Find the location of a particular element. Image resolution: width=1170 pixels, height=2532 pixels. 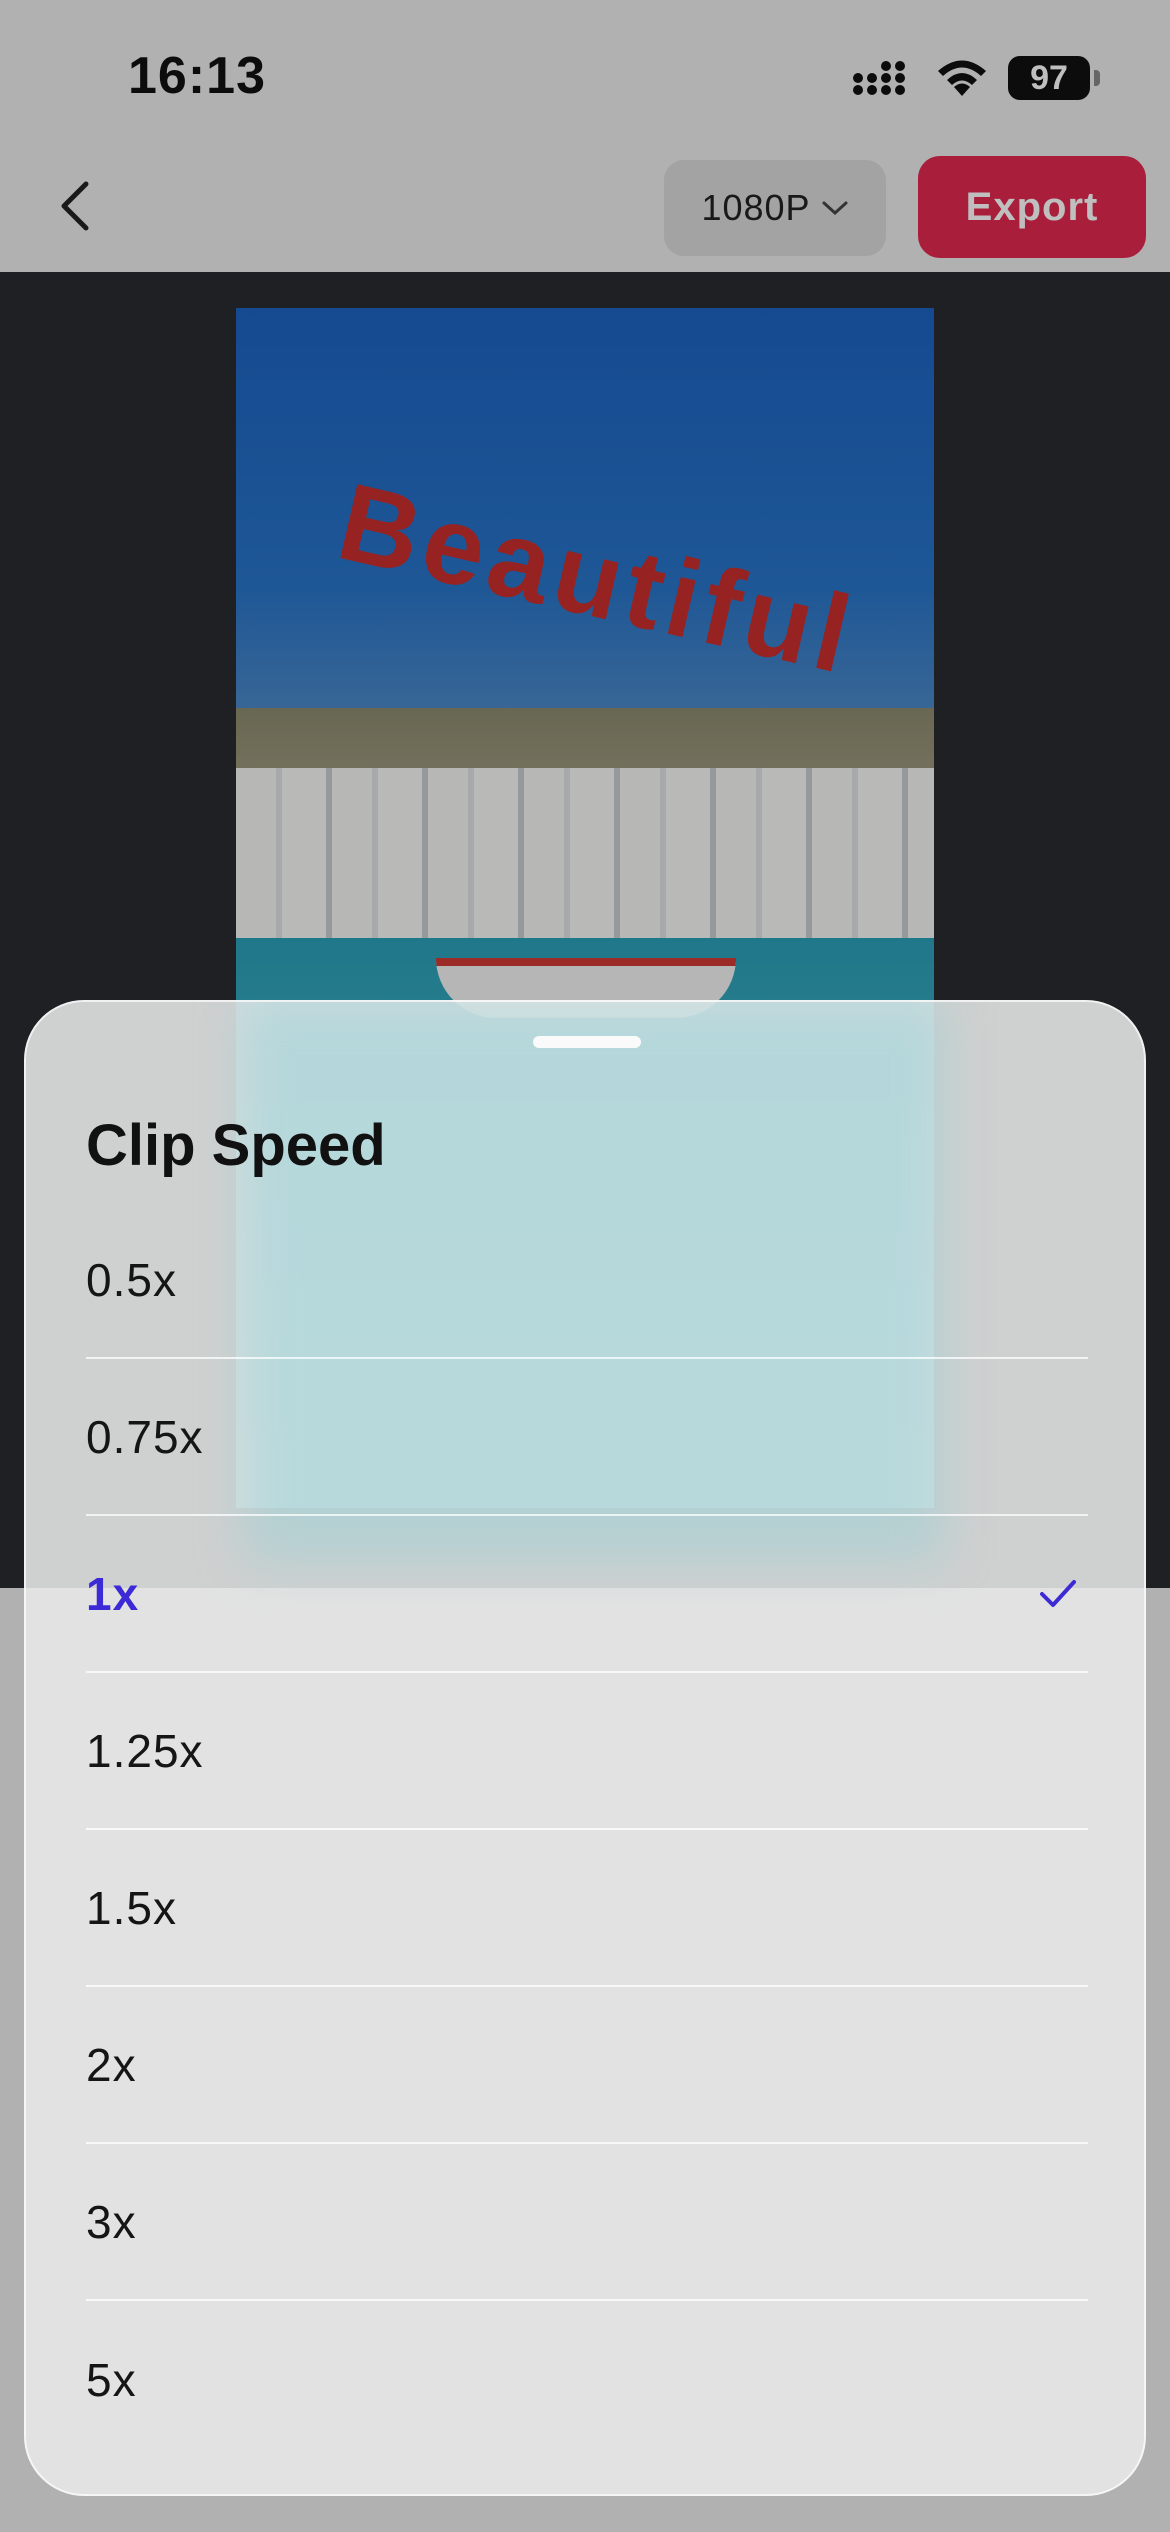

speed-option: 1.5x is located at coordinates (587, 1908).